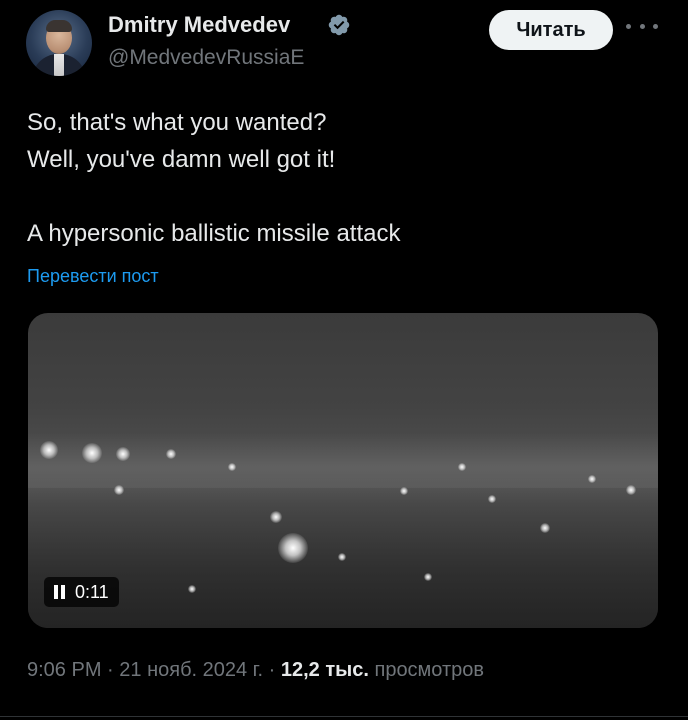 This screenshot has height=720, width=688. What do you see at coordinates (64, 670) in the screenshot?
I see `tweet-time: 9:06 PM` at bounding box center [64, 670].